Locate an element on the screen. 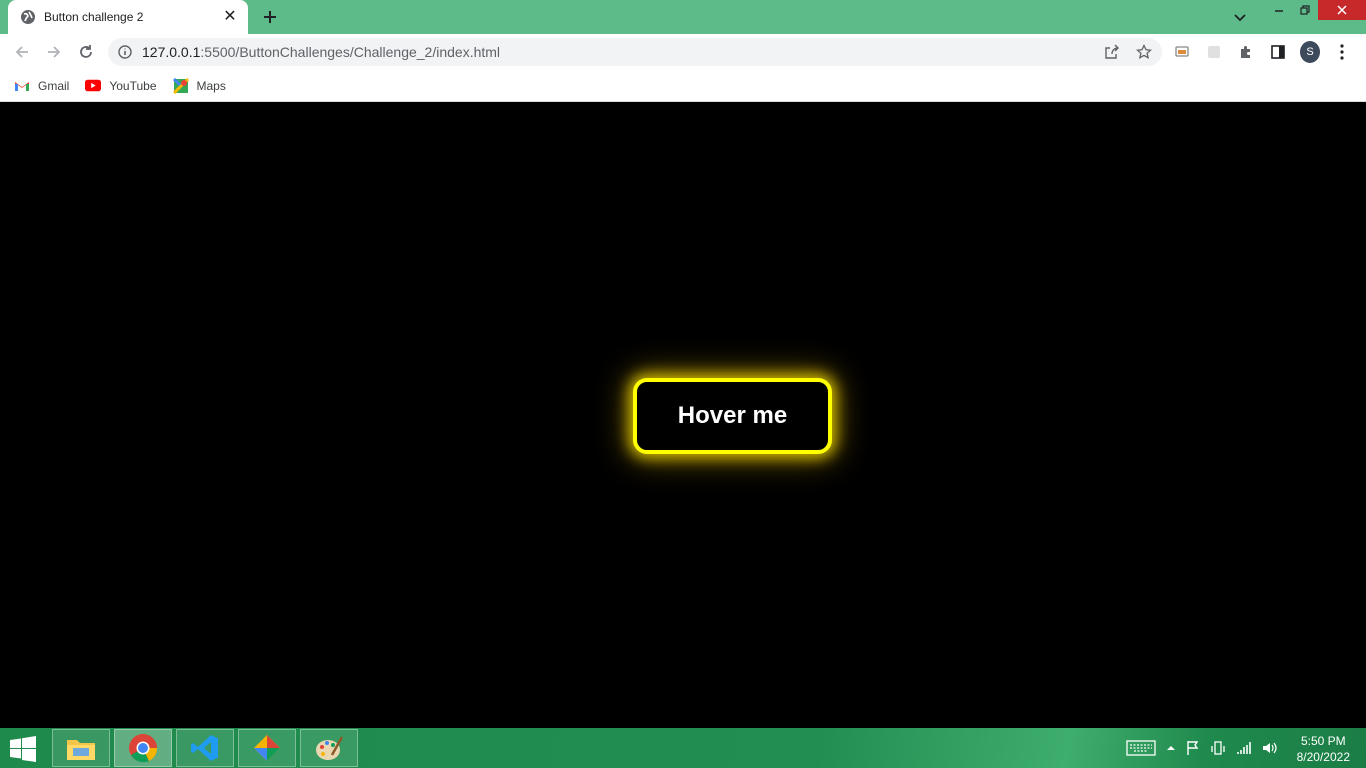  close-window-button is located at coordinates (1342, 10).